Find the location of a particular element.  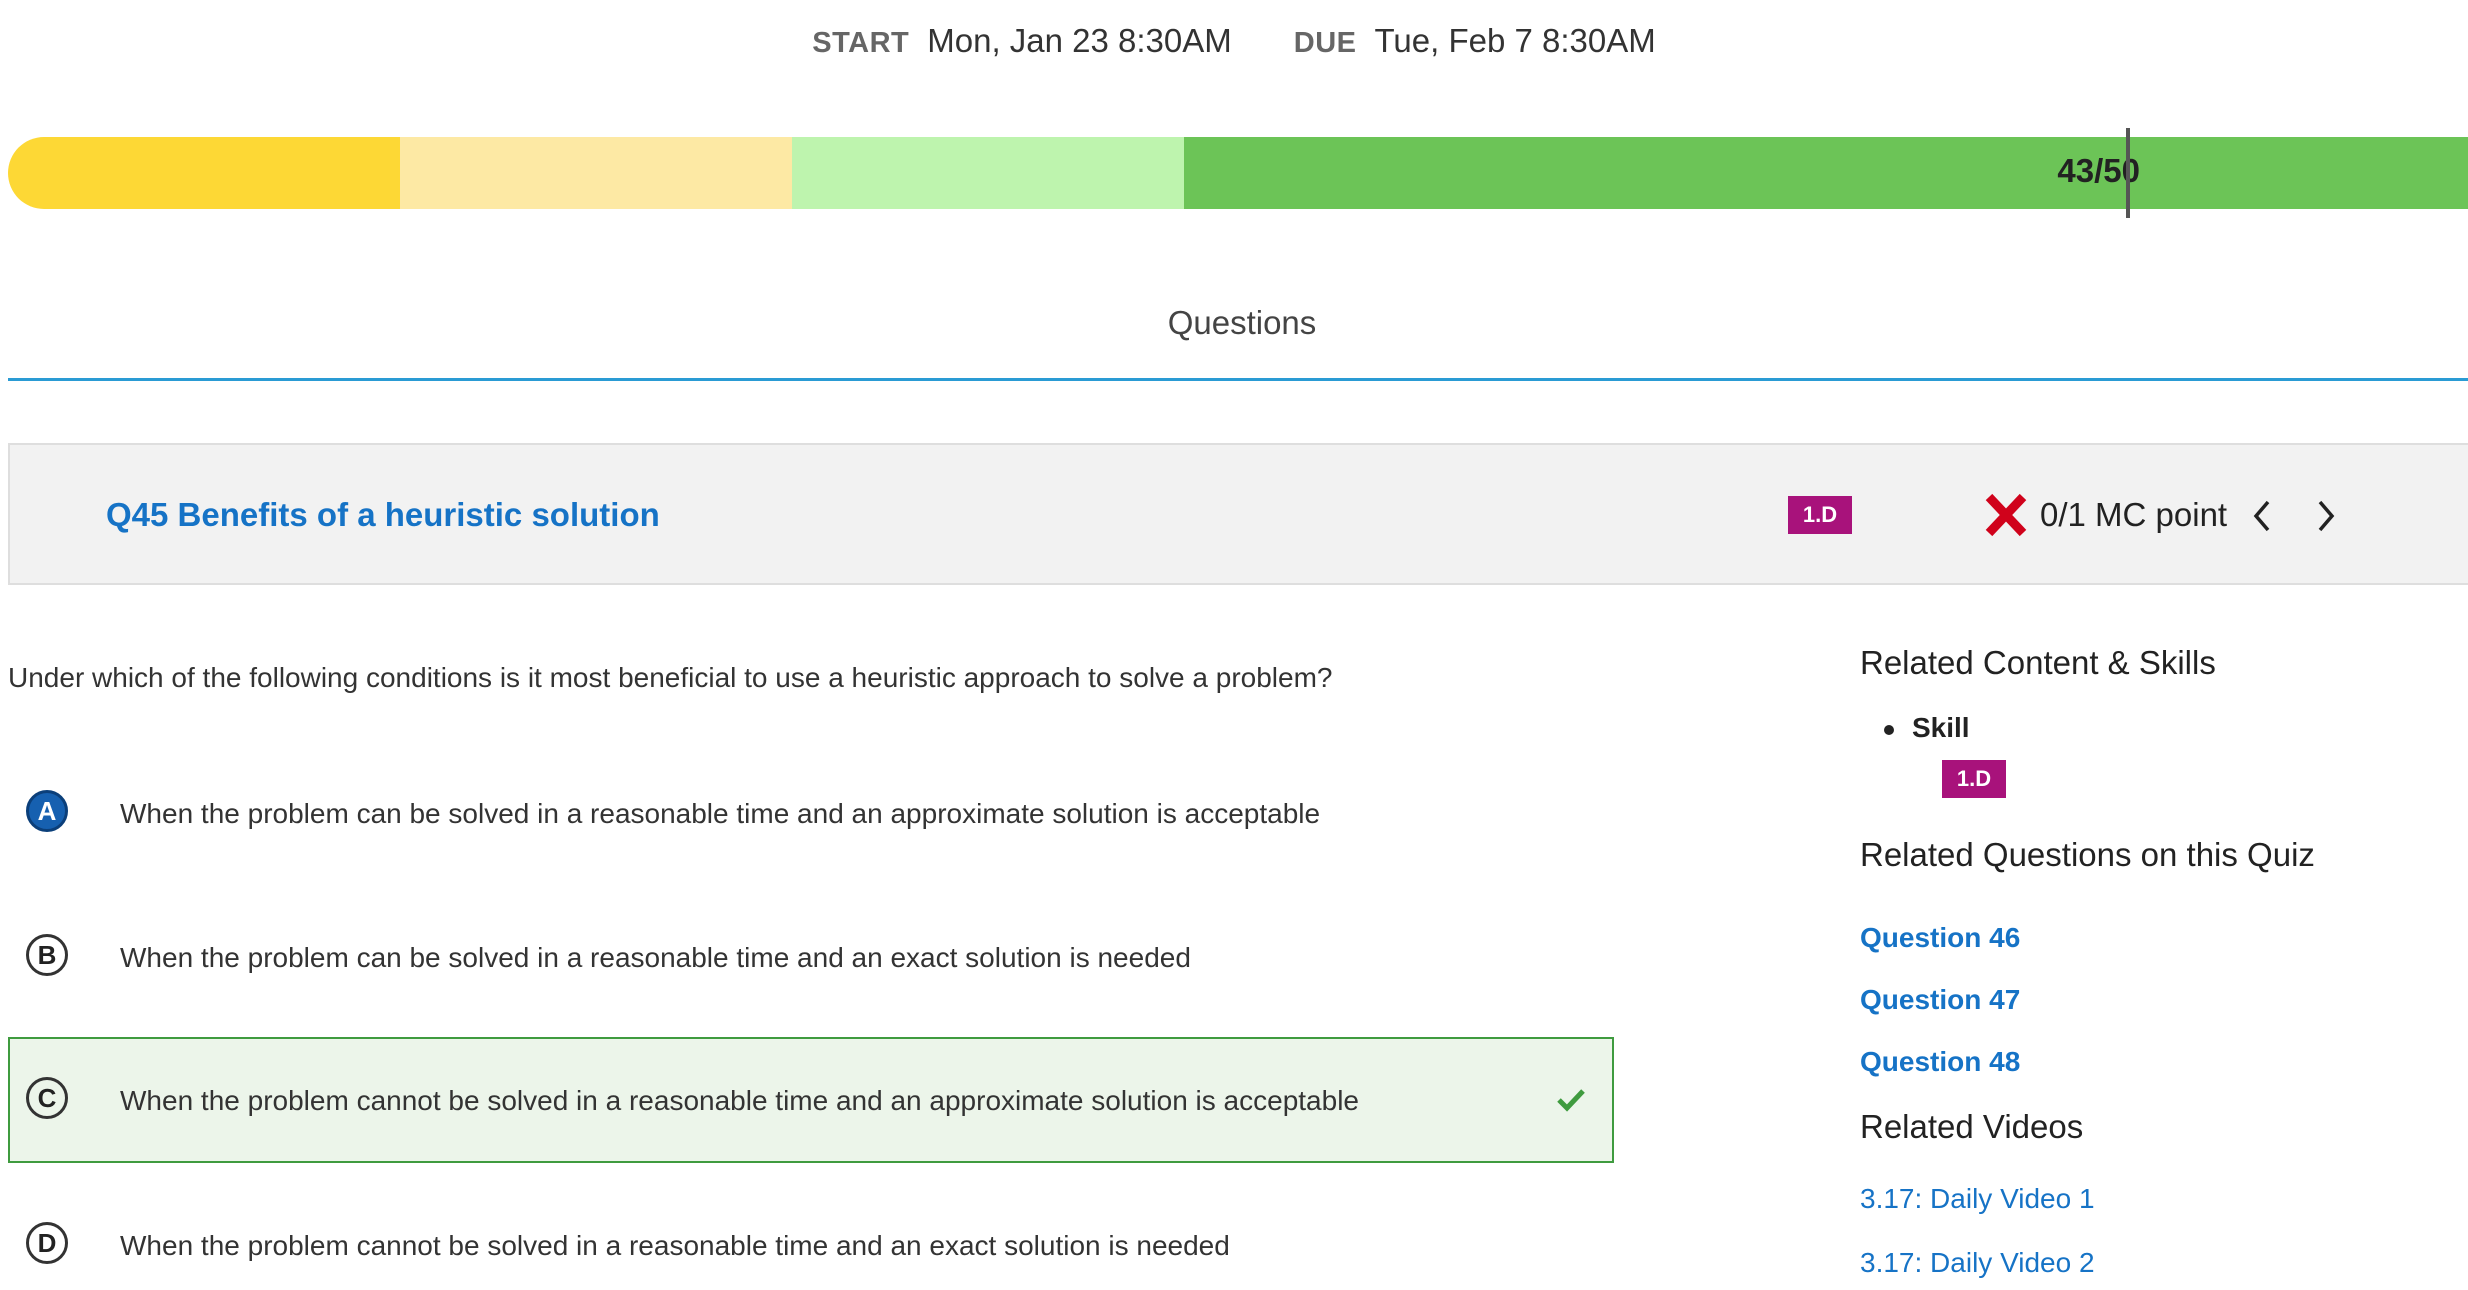

skill-list: Skill is located at coordinates (1927, 728).